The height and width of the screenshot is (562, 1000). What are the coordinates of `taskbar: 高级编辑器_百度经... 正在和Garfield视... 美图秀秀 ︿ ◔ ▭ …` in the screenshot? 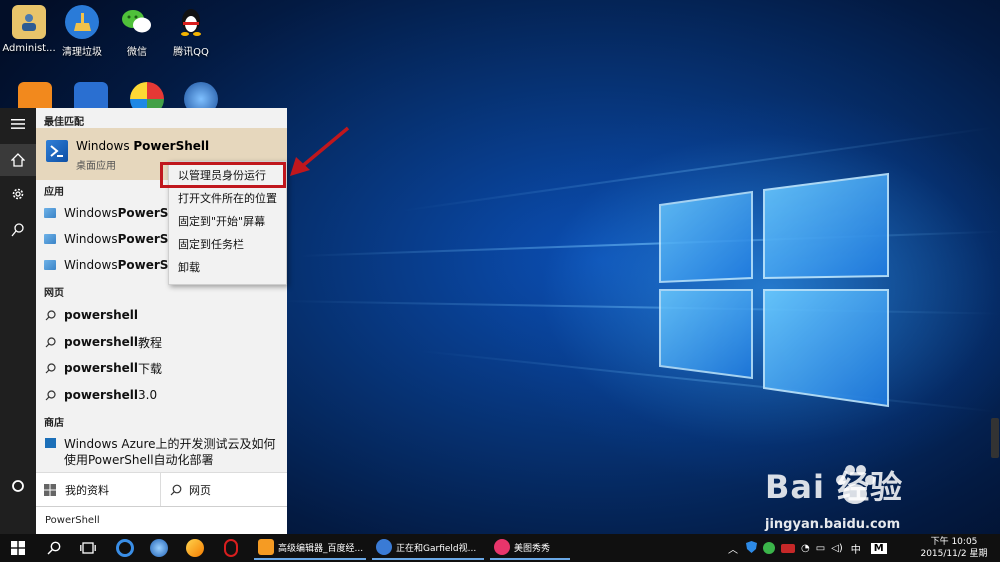 It's located at (500, 548).